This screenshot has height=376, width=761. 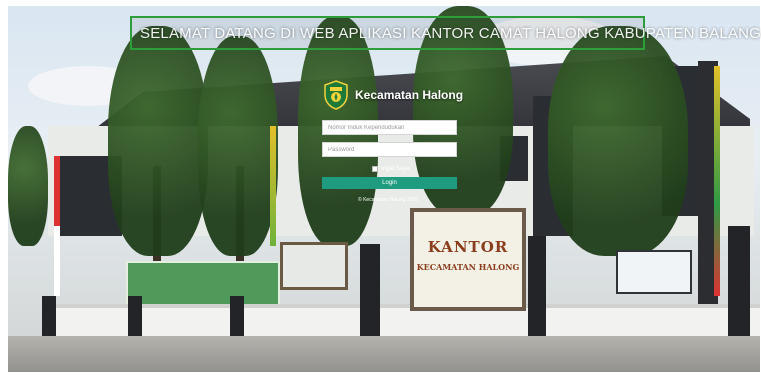 I want to click on road, so click(x=384, y=354).